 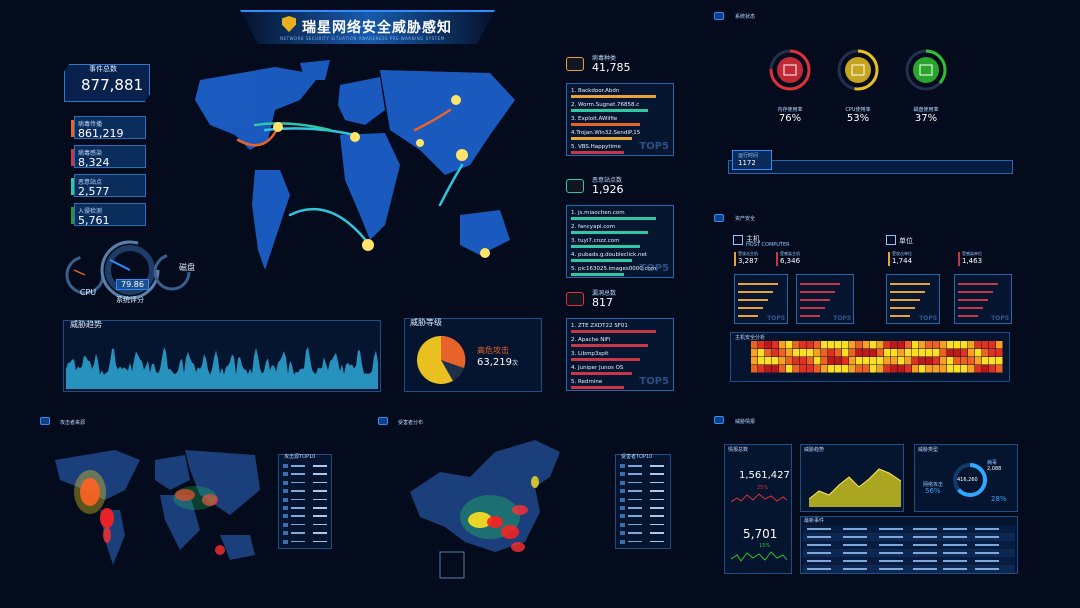 I want to click on list-item: 1. Backdoor.Abdn, so click(x=620, y=91).